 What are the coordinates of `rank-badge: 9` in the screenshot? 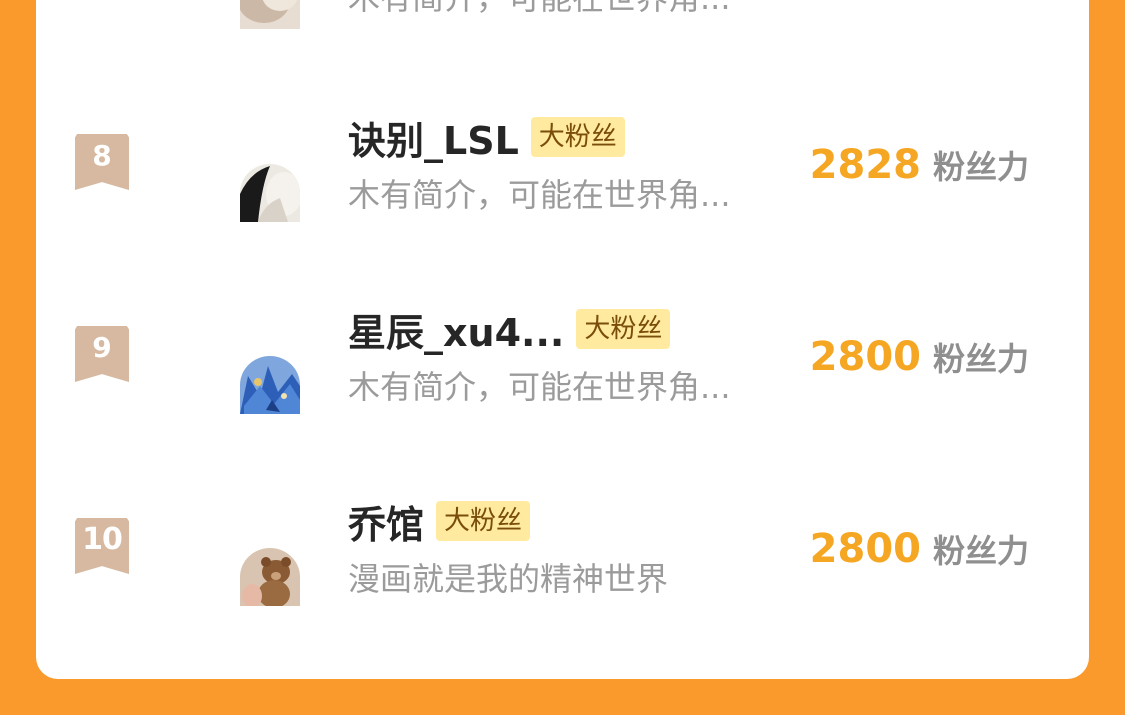 It's located at (102, 354).